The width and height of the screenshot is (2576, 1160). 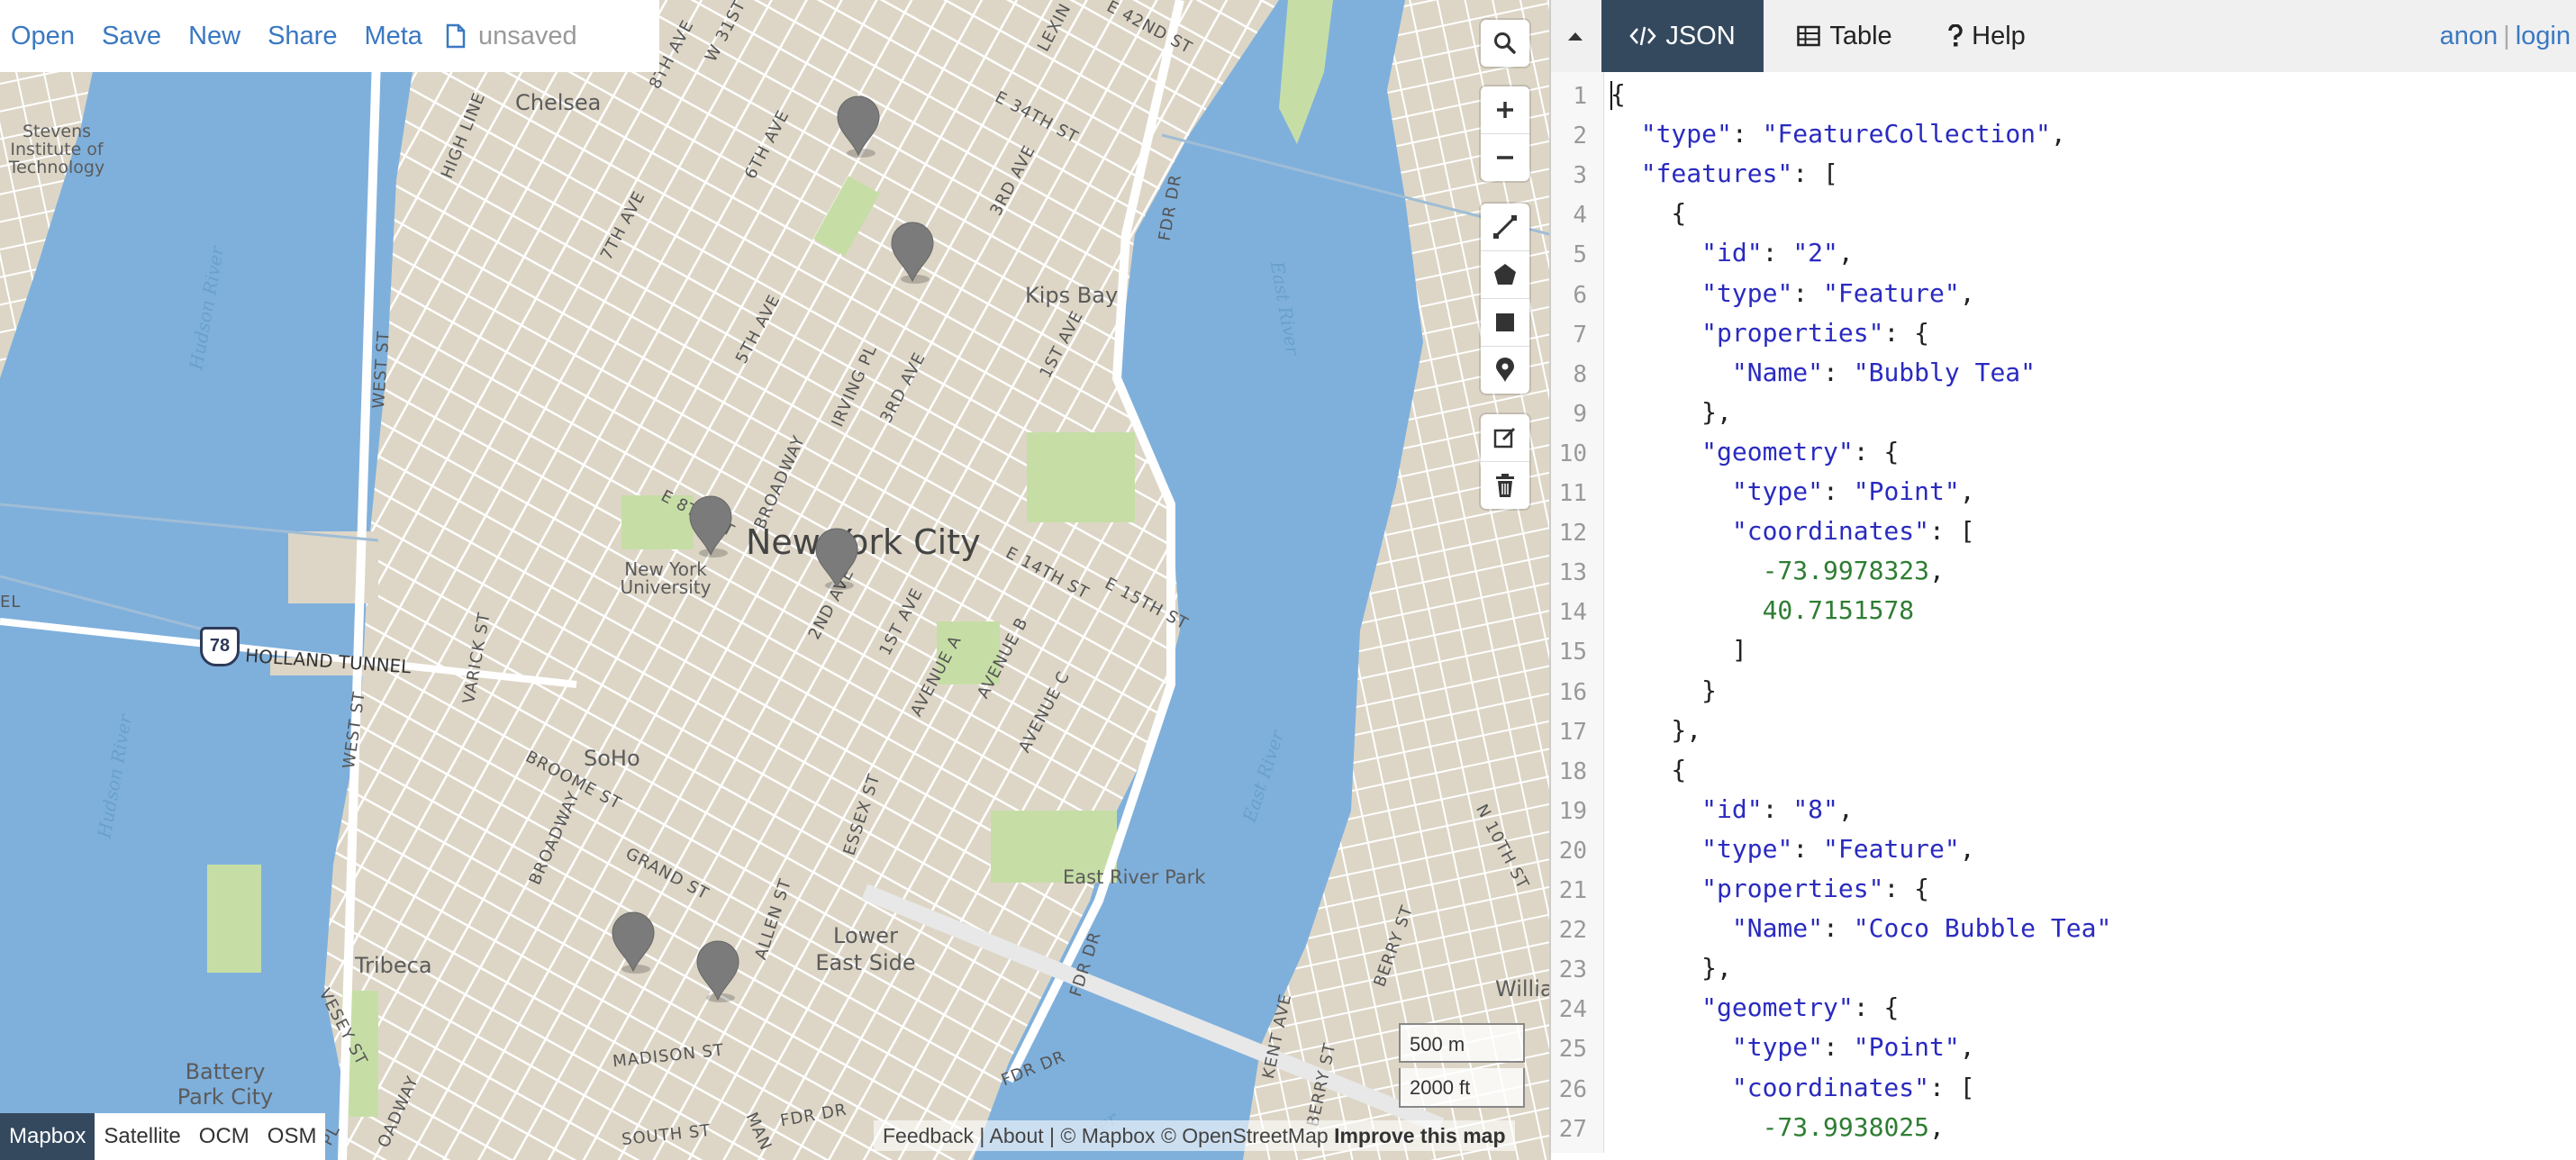 What do you see at coordinates (393, 965) in the screenshot?
I see `label-tribeca: Tribeca` at bounding box center [393, 965].